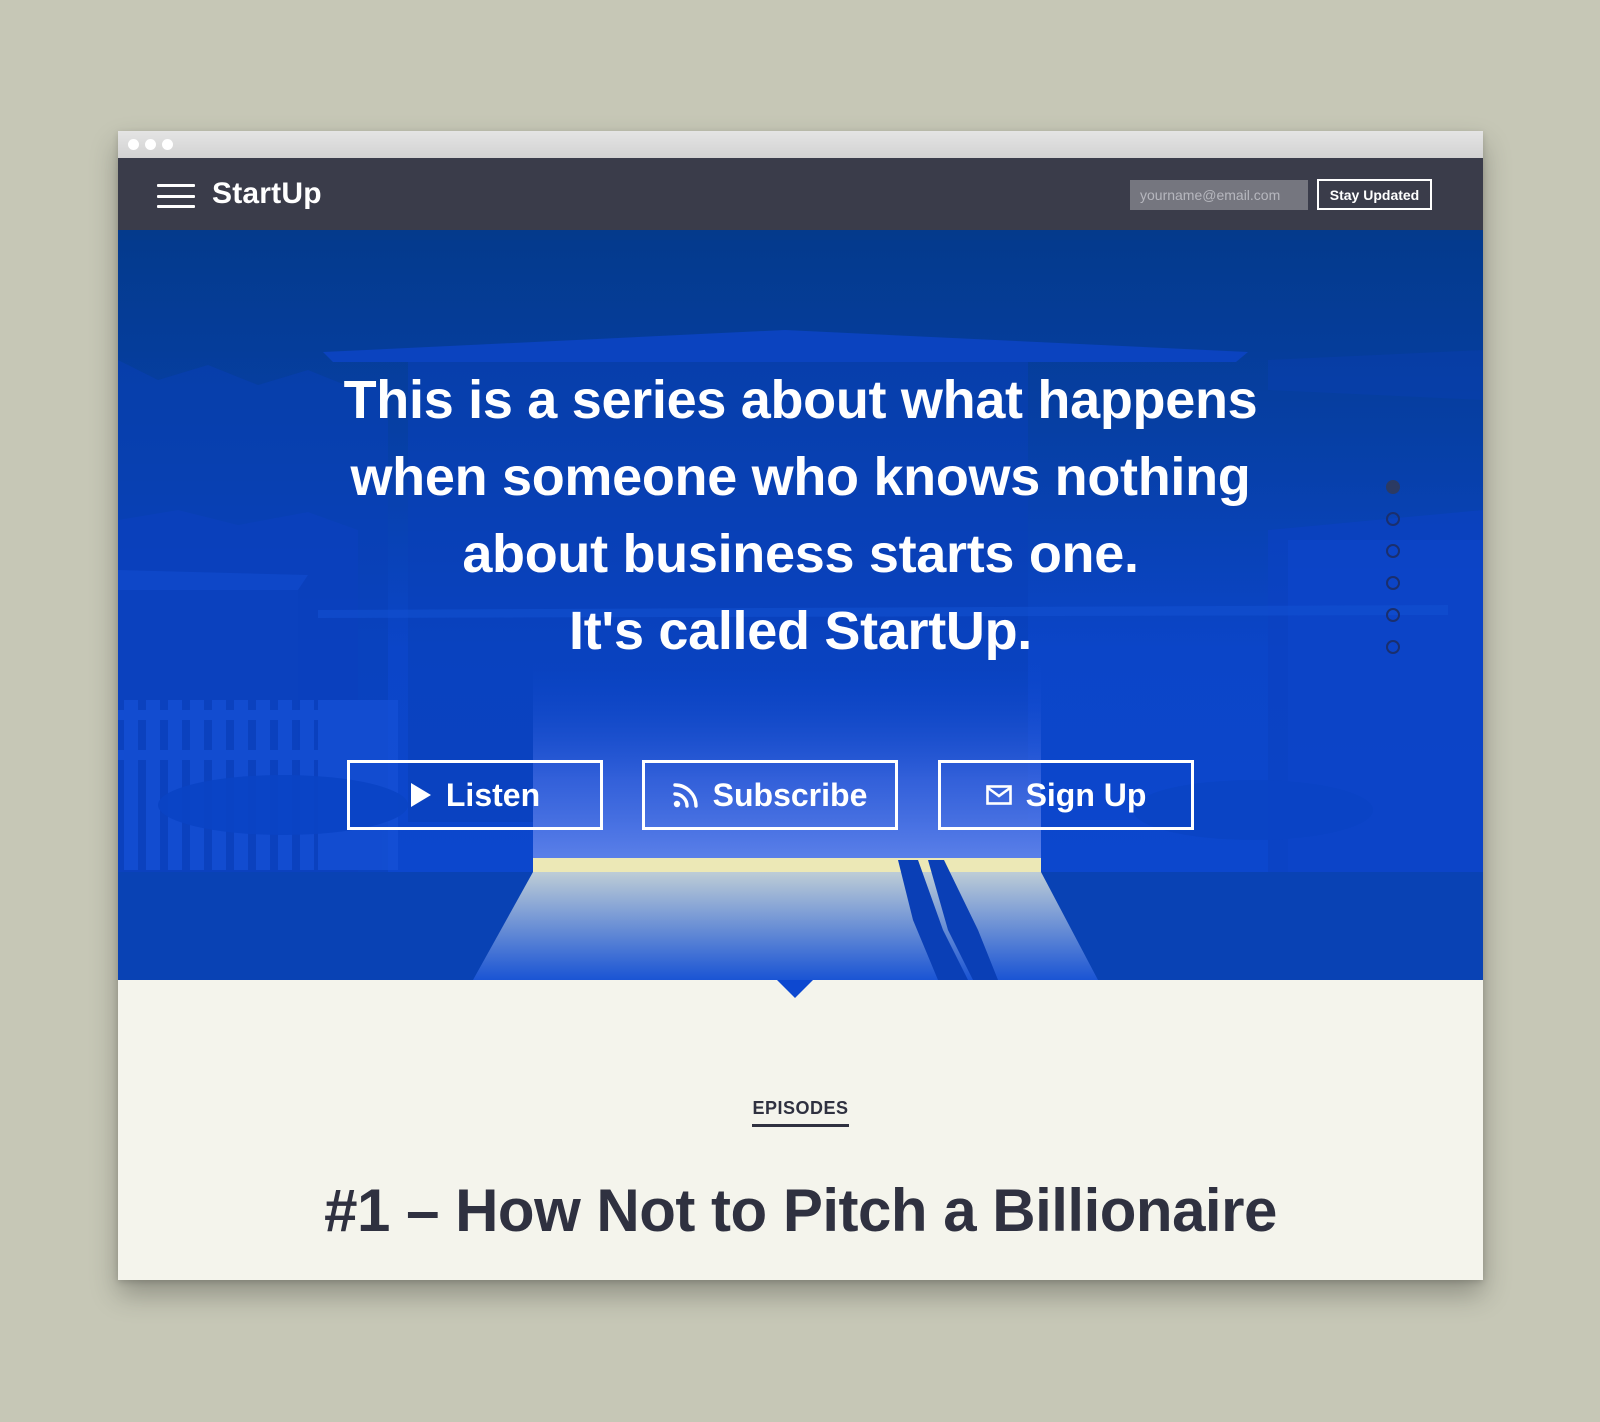 This screenshot has width=1600, height=1422. I want to click on slide-pagination, so click(1393, 567).